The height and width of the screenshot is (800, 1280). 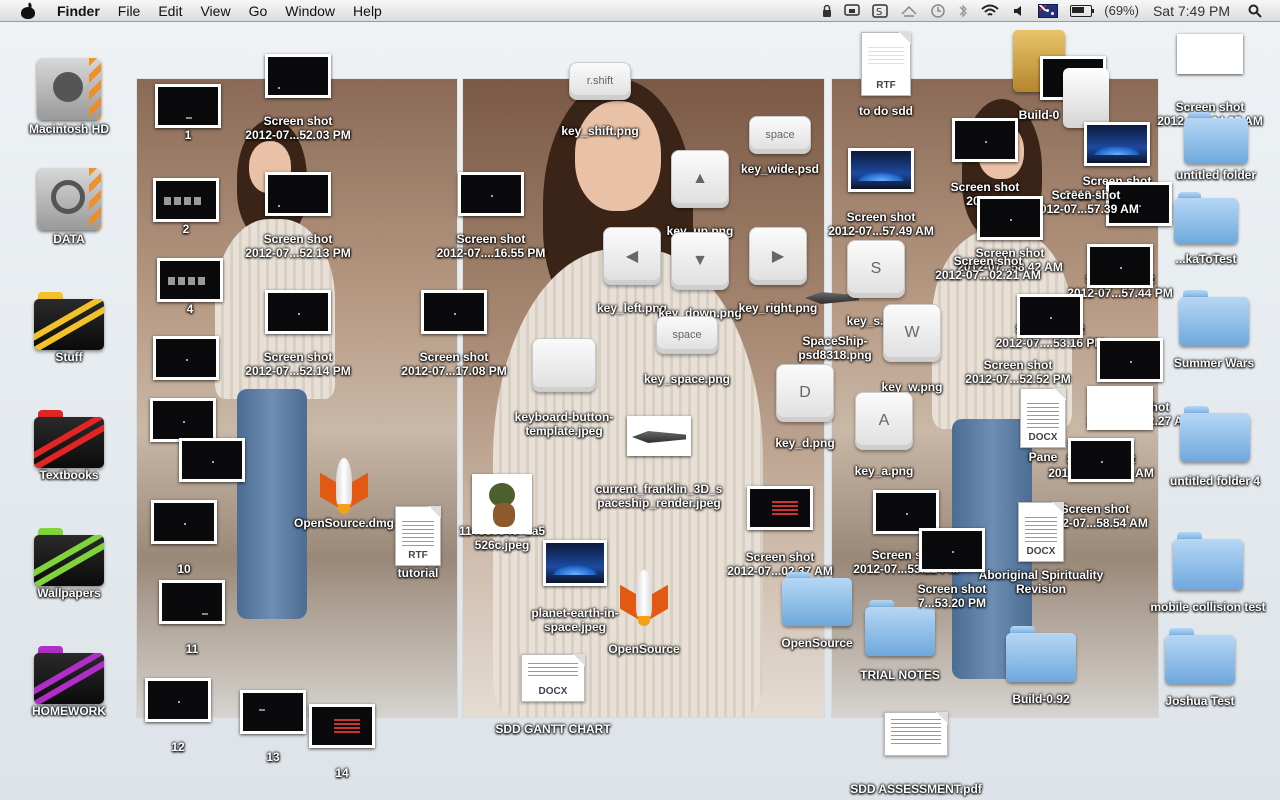 What do you see at coordinates (778, 256) in the screenshot?
I see `arrow-right-icon: ▶` at bounding box center [778, 256].